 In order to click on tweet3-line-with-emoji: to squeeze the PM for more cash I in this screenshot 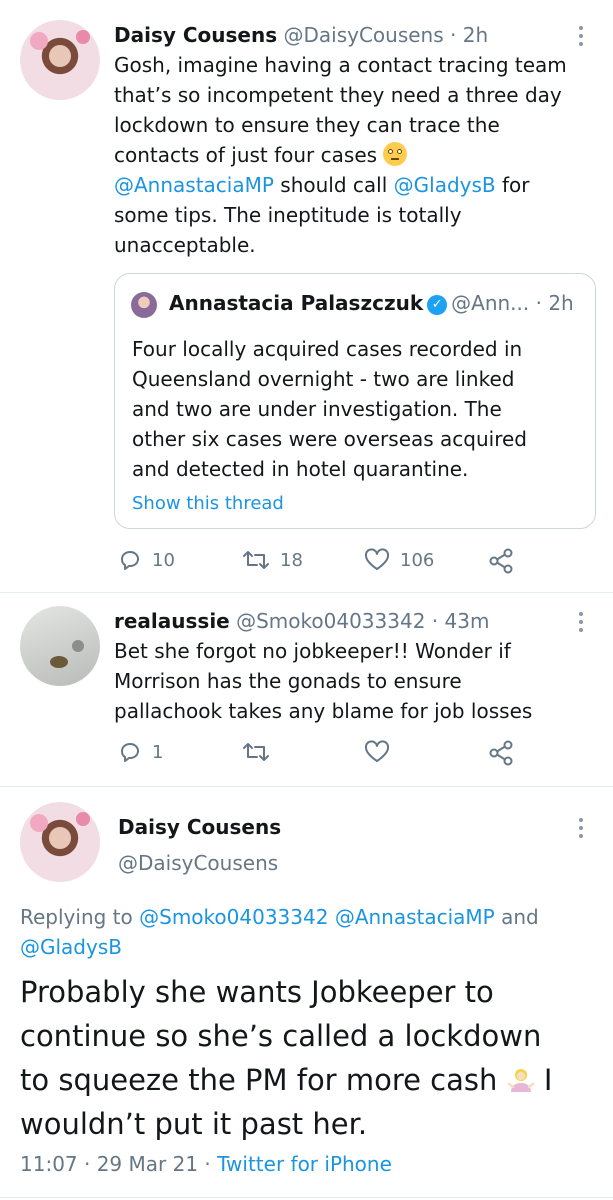, I will do `click(315, 1080)`.